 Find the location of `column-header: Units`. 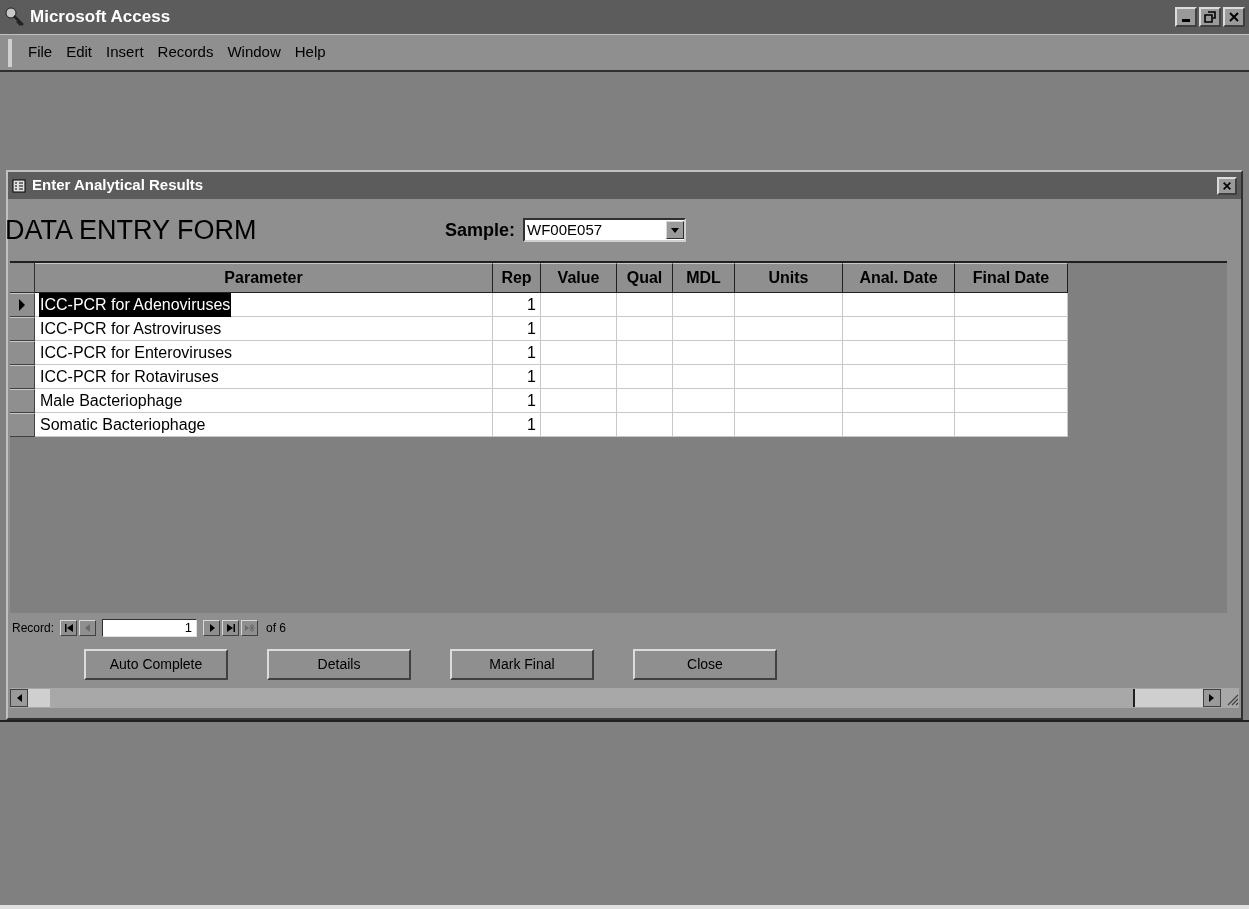

column-header: Units is located at coordinates (789, 278).